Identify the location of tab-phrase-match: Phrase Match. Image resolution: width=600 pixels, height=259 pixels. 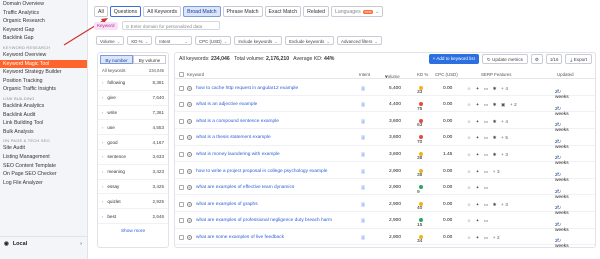
(242, 11).